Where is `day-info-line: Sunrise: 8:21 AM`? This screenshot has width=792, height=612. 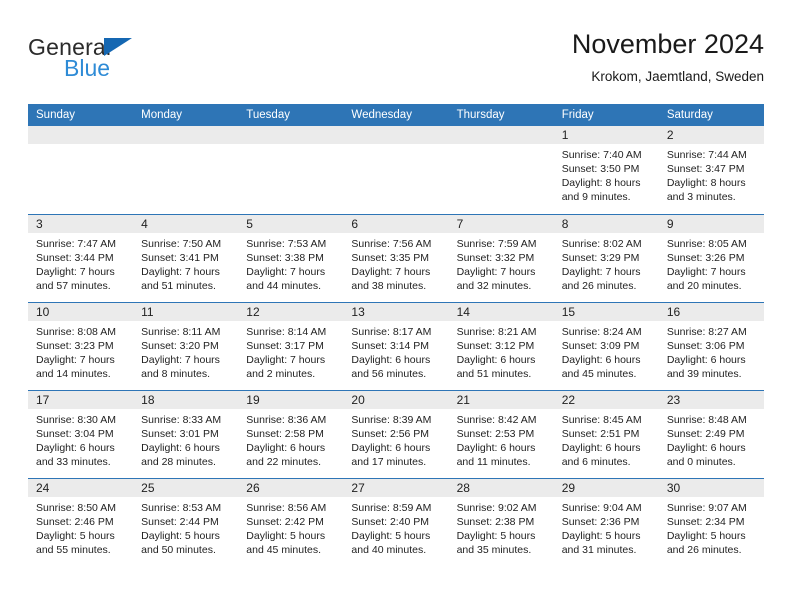
day-info-line: Sunrise: 8:21 AM is located at coordinates (496, 332).